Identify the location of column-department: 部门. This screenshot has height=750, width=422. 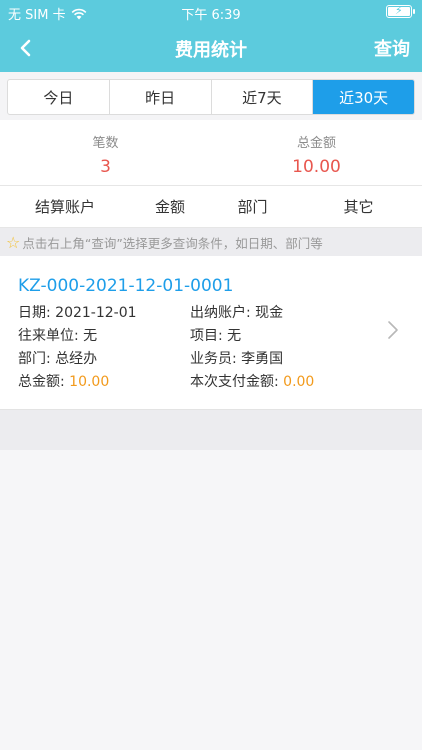
(252, 206).